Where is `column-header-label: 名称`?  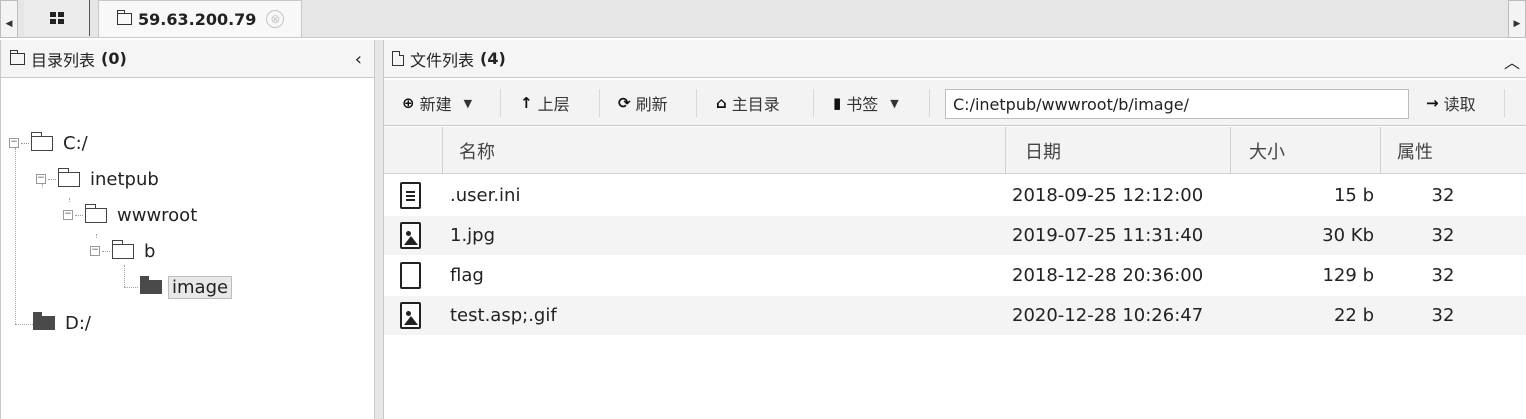 column-header-label: 名称 is located at coordinates (477, 152).